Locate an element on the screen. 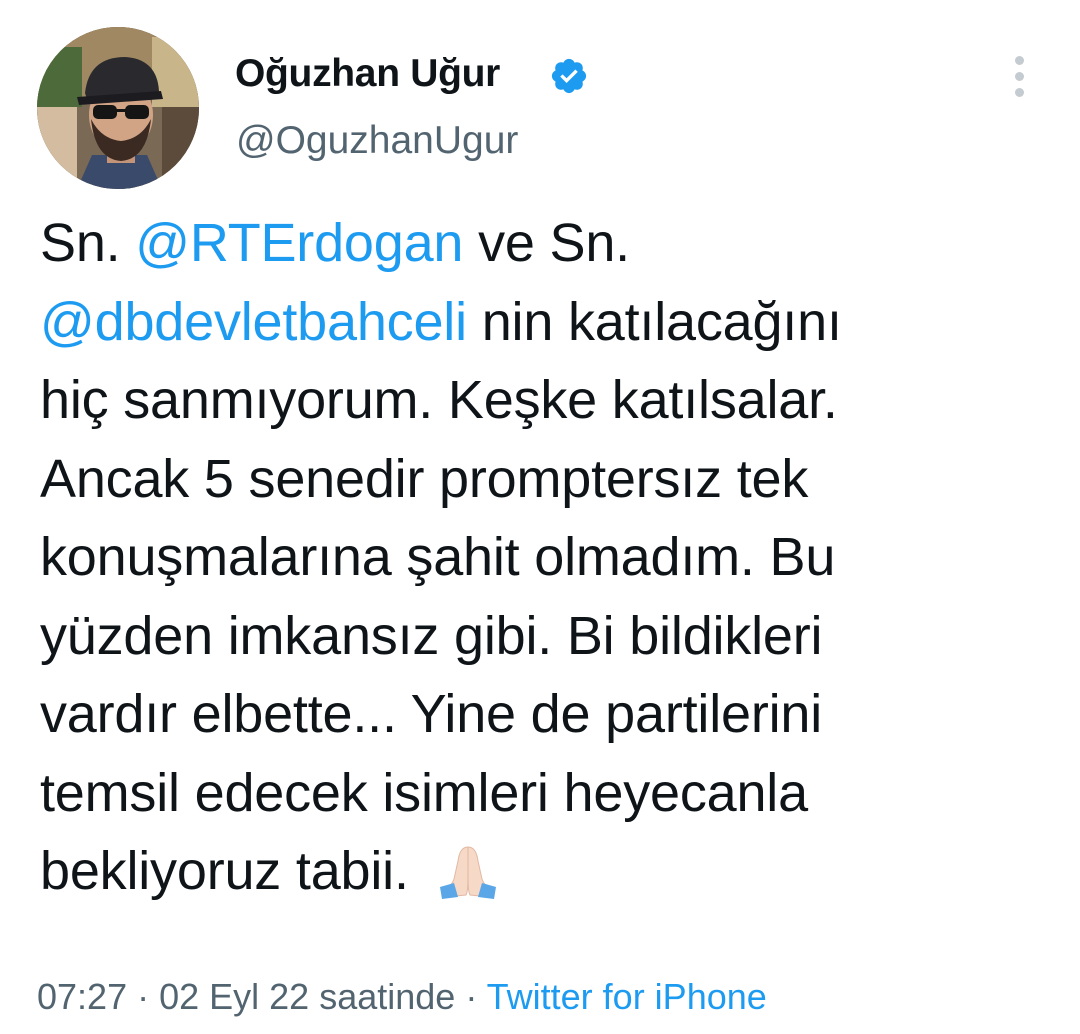  text-segment: ve Sn. is located at coordinates (546, 243).